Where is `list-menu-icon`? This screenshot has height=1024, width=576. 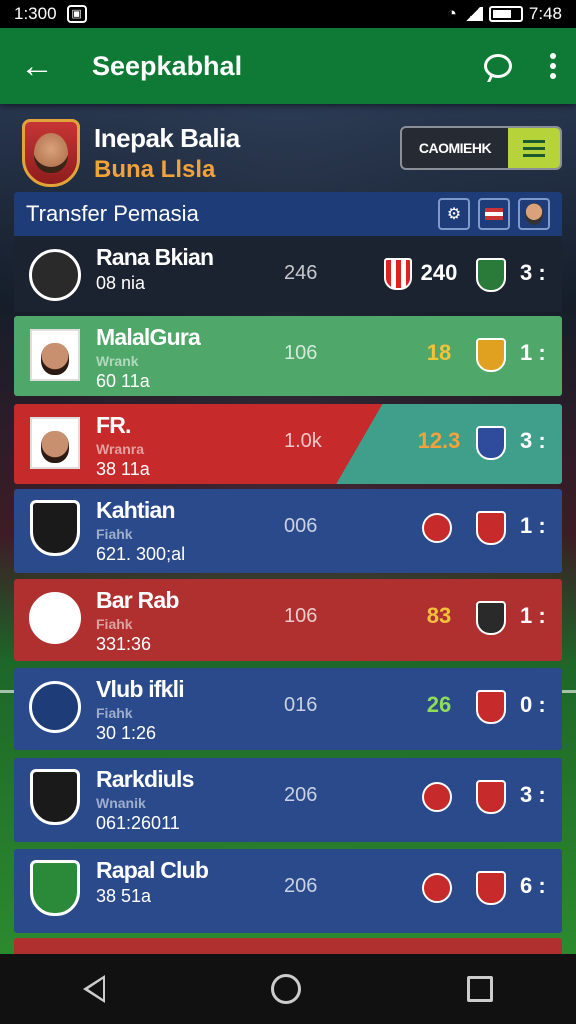 list-menu-icon is located at coordinates (534, 148).